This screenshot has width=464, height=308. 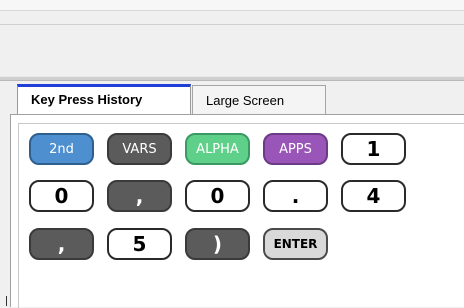 I want to click on top-strip, so click(x=232, y=5).